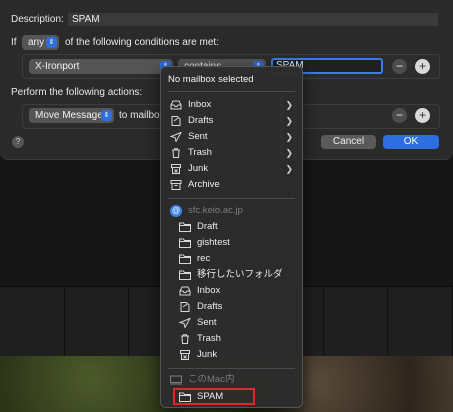  What do you see at coordinates (57, 66) in the screenshot?
I see `condition-header-value: X-Ironport` at bounding box center [57, 66].